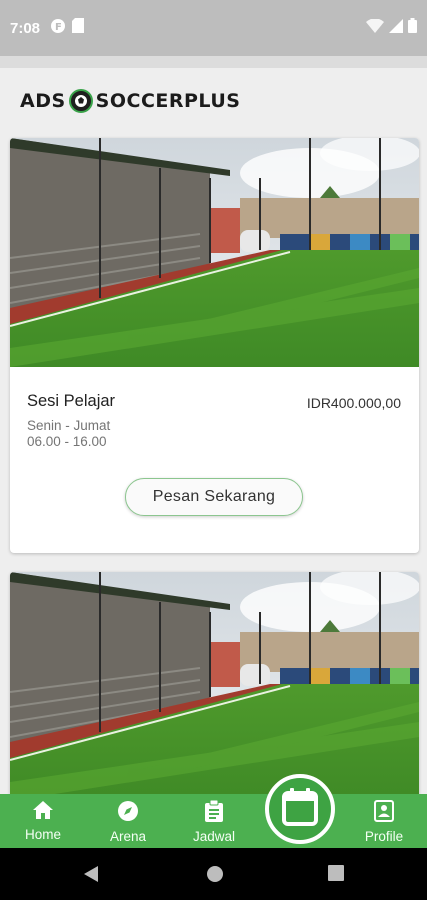  Describe the element at coordinates (43, 812) in the screenshot. I see `home-icon` at that location.